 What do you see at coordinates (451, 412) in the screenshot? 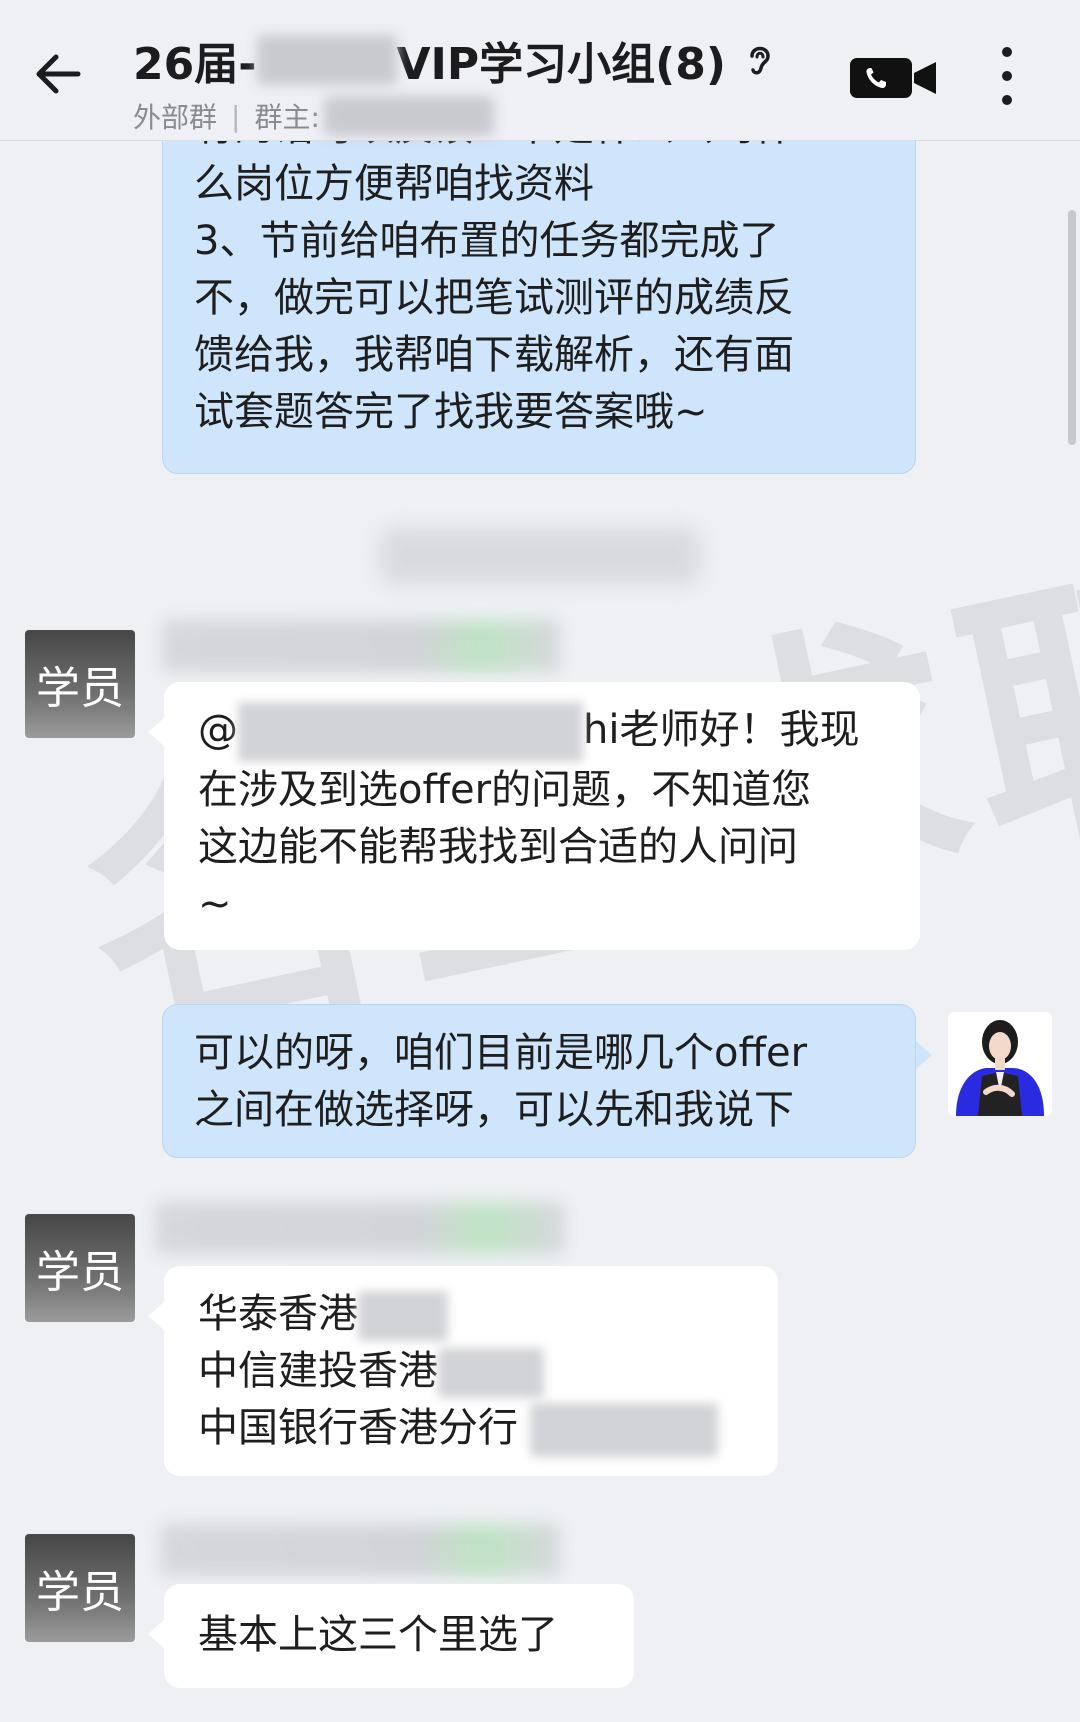
I see `message-line: 试套题答完了找我要答案哦~` at bounding box center [451, 412].